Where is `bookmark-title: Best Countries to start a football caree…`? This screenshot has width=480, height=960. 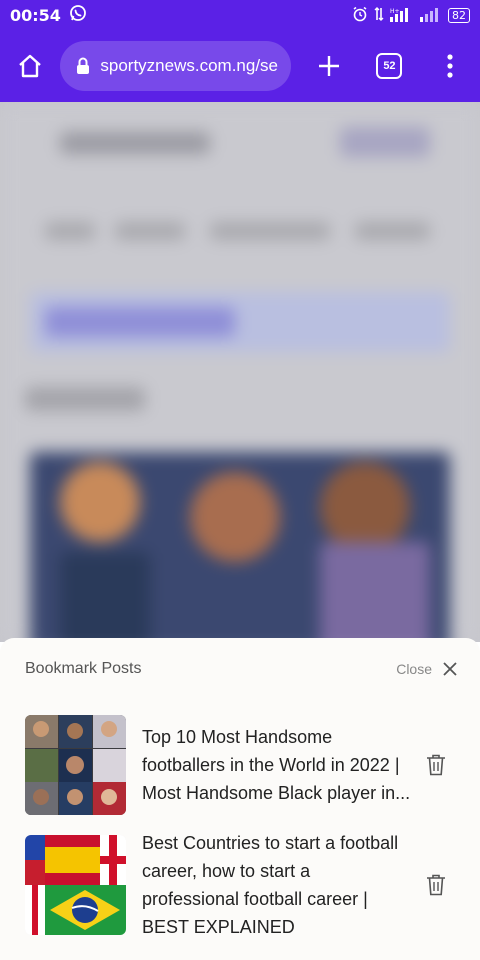
bookmark-title: Best Countries to start a football caree… is located at coordinates (270, 885).